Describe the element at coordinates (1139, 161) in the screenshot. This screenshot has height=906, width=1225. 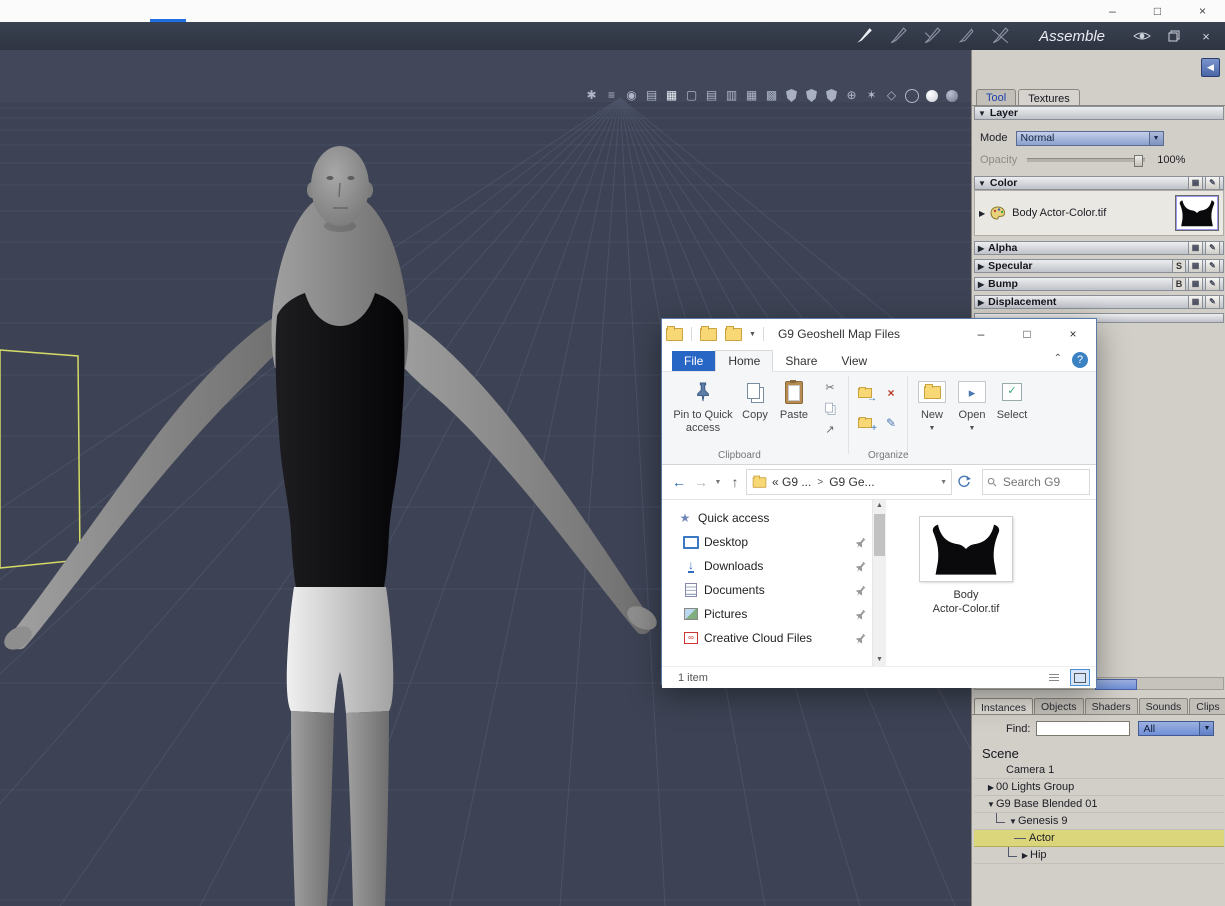
I see `opacity-slider-handle` at that location.